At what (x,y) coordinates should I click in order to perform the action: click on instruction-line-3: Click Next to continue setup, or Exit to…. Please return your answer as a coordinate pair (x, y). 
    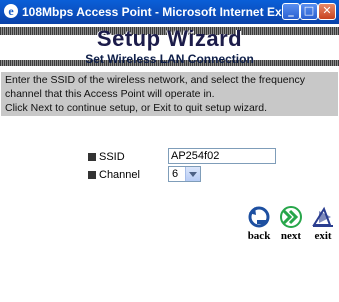
    Looking at the image, I should click on (136, 108).